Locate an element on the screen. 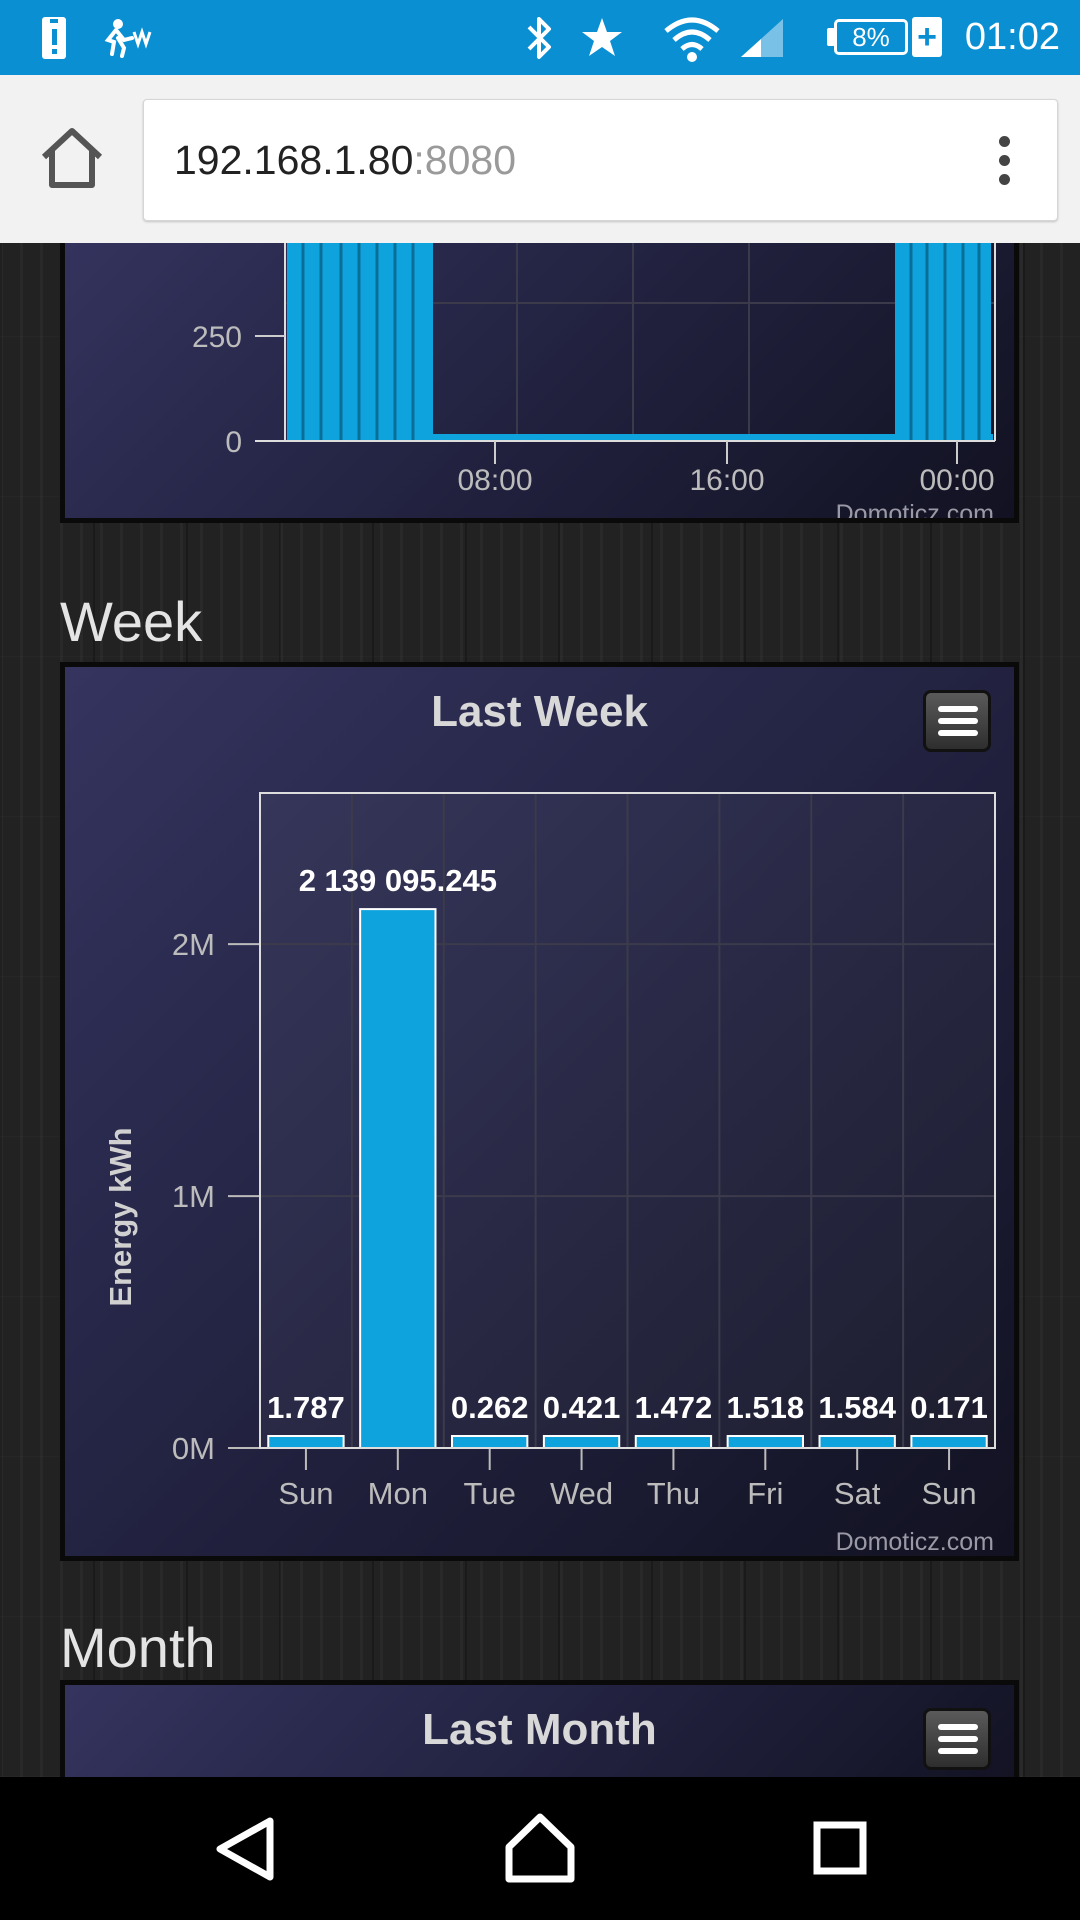  week-bar-value-label: 0.262 is located at coordinates (490, 1407).